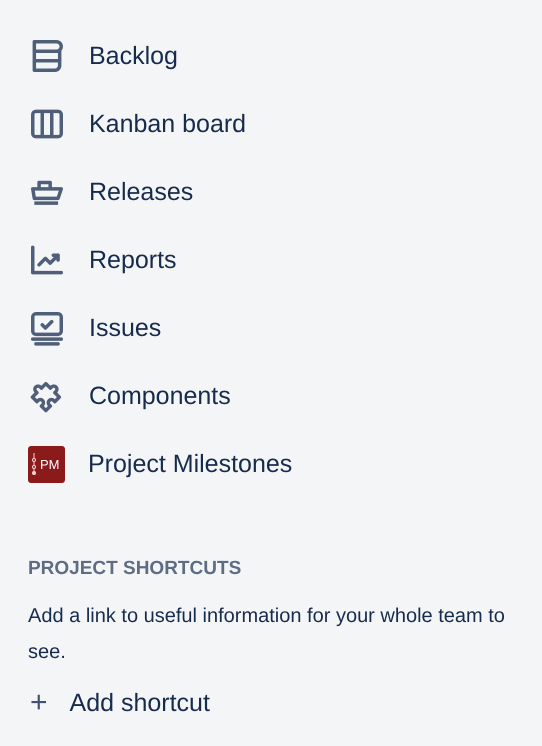 The height and width of the screenshot is (746, 542). I want to click on app-logo: PM, so click(46, 464).